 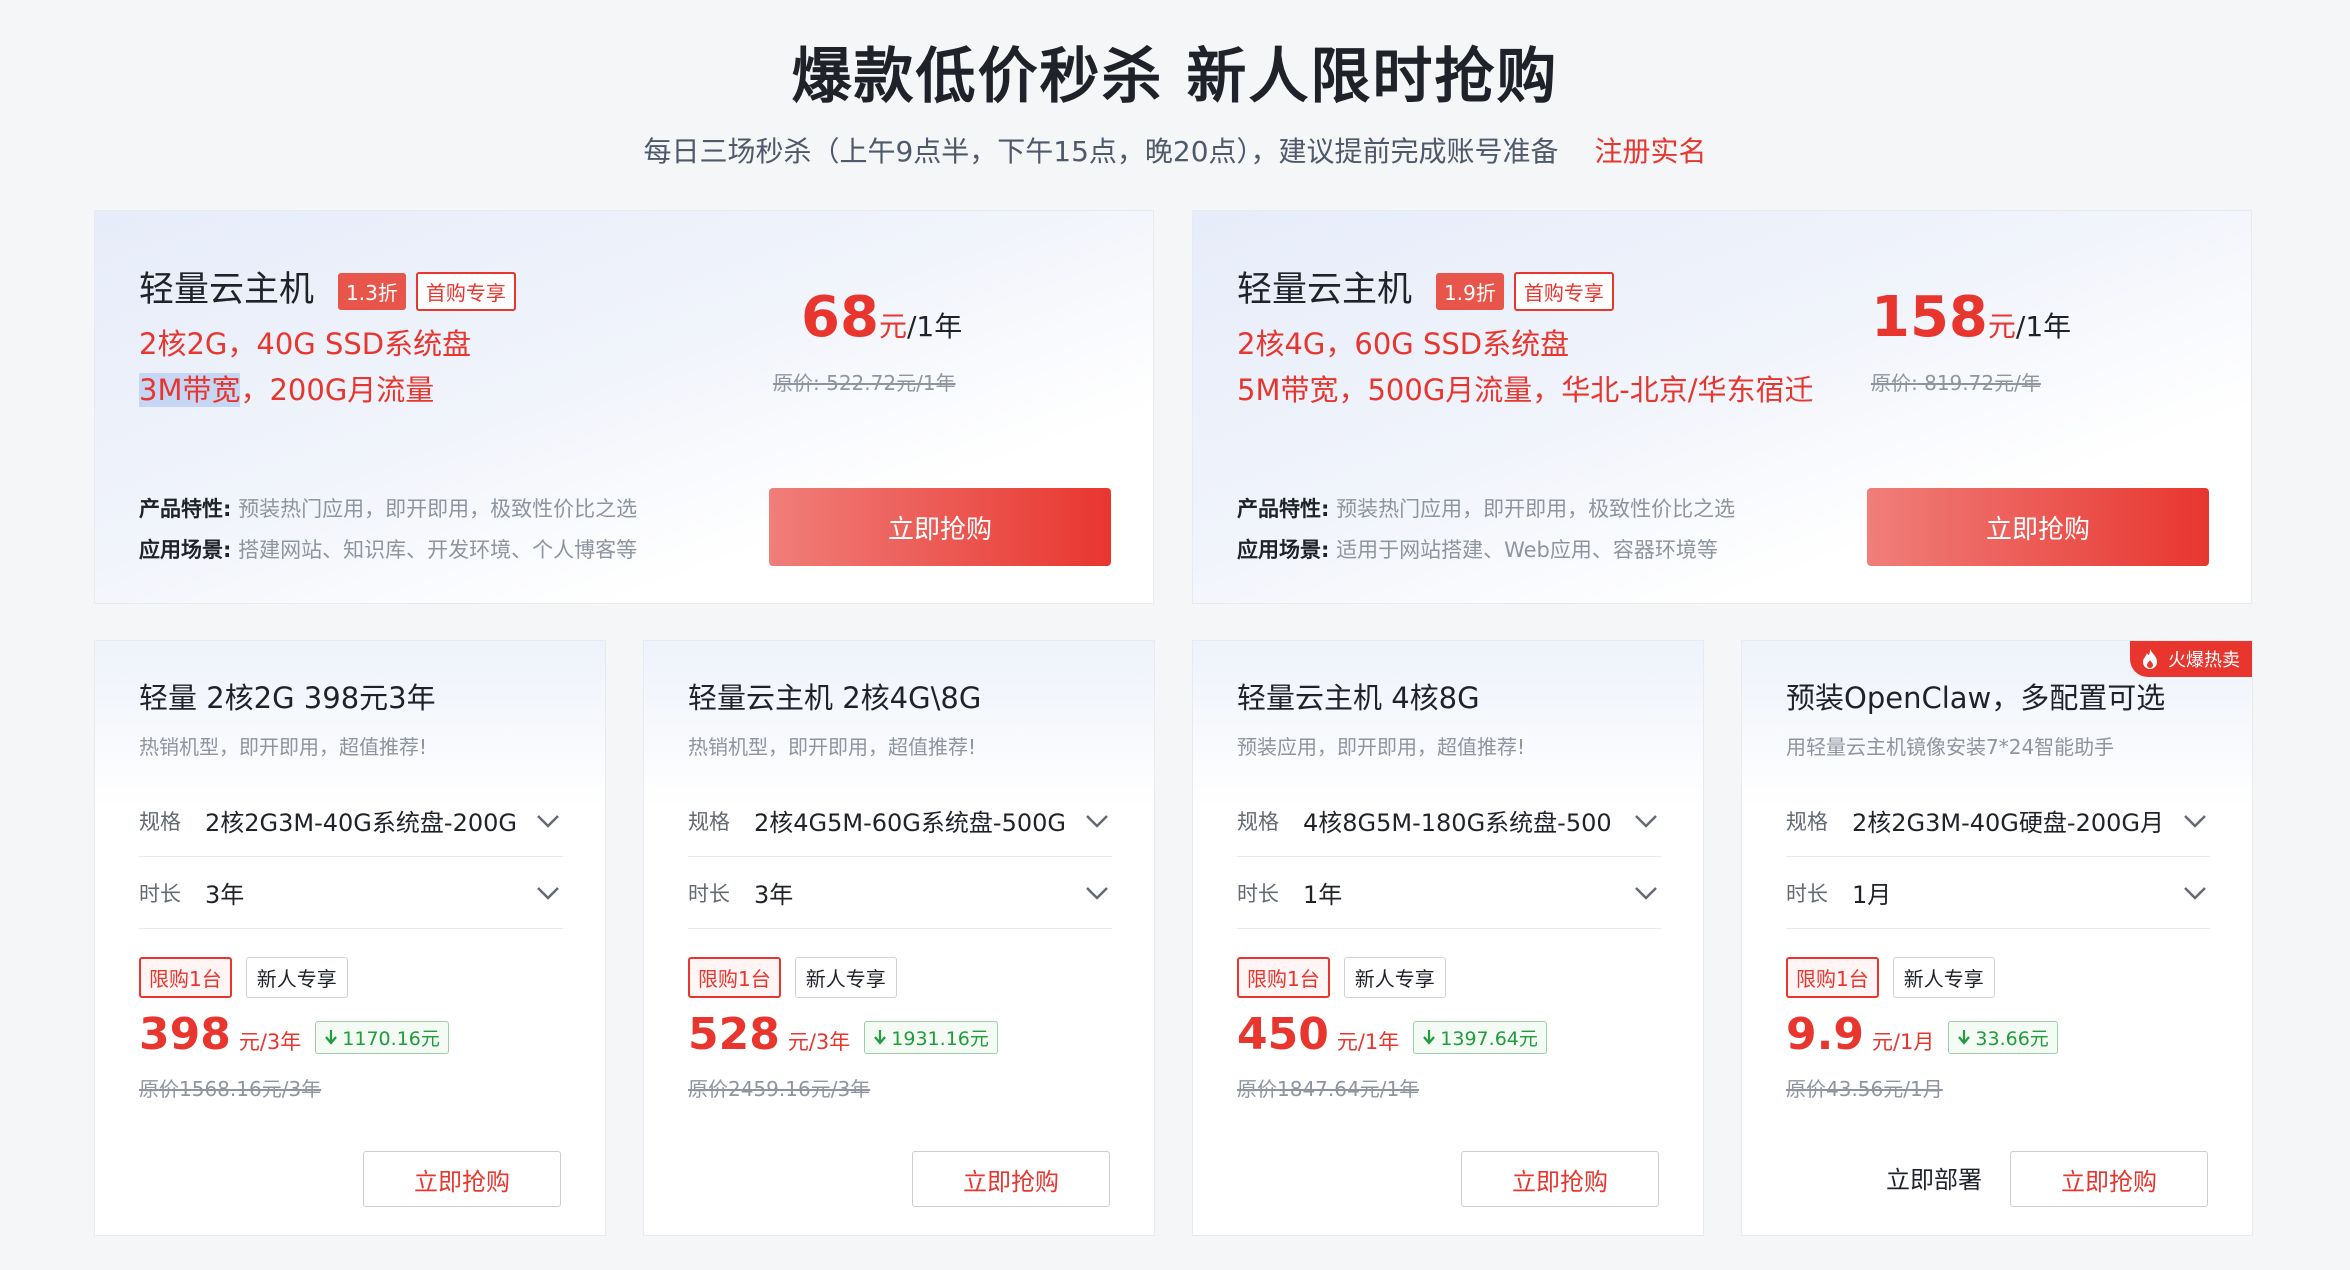 What do you see at coordinates (361, 823) in the screenshot?
I see `spec-value: 2核2G3M-40G系统盘-200G` at bounding box center [361, 823].